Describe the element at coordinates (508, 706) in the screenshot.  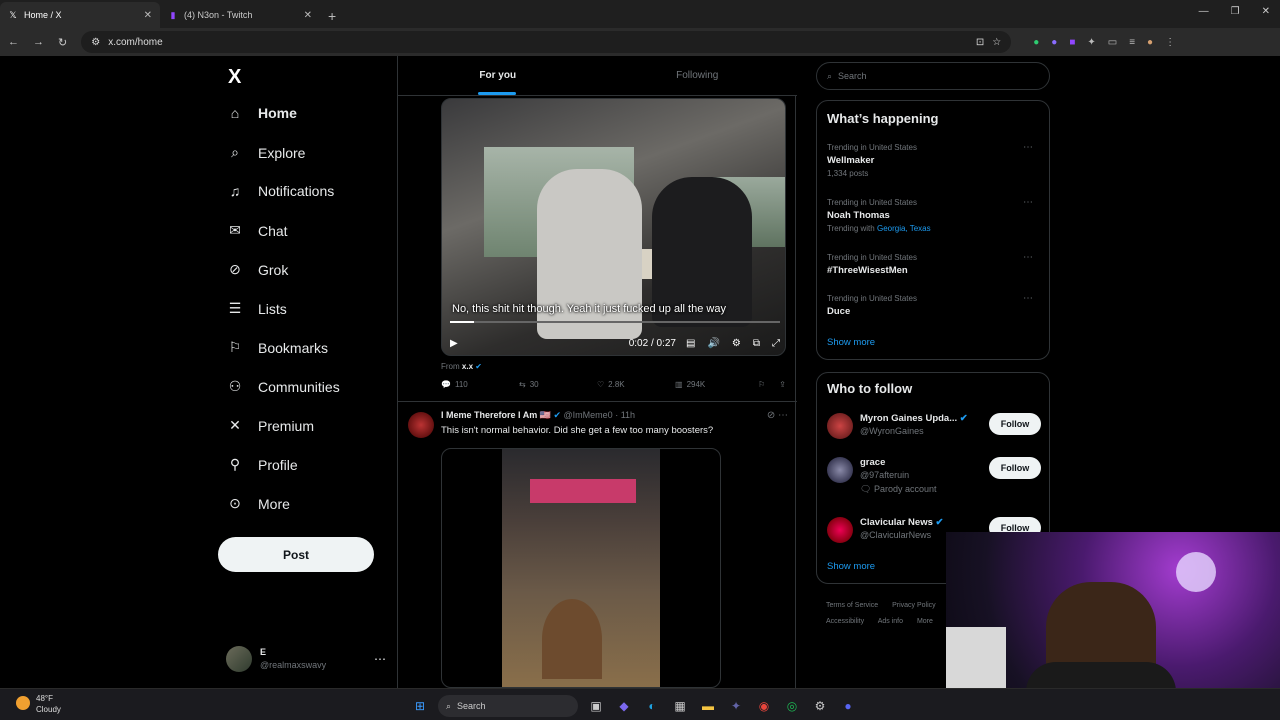
I see `taskbar-search: ⌕ Search` at that location.